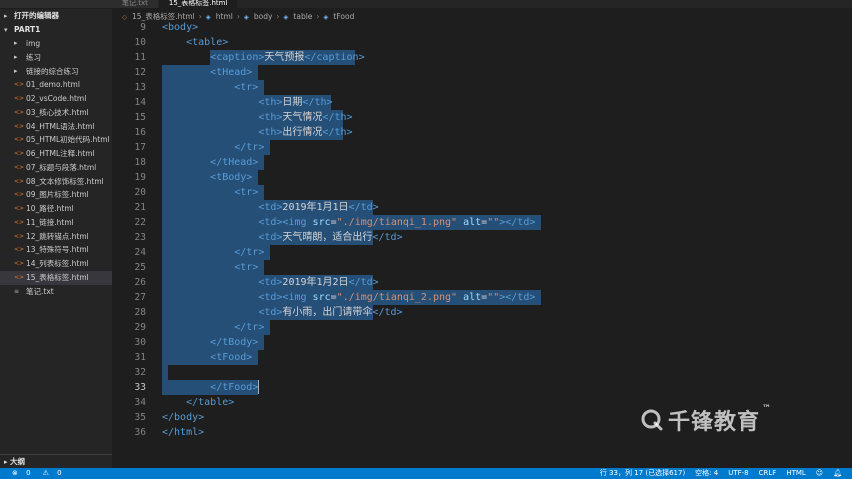 The image size is (852, 479). What do you see at coordinates (482, 312) in the screenshot?
I see `code-line: 28 <td>有小雨，出门请带伞</td>` at bounding box center [482, 312].